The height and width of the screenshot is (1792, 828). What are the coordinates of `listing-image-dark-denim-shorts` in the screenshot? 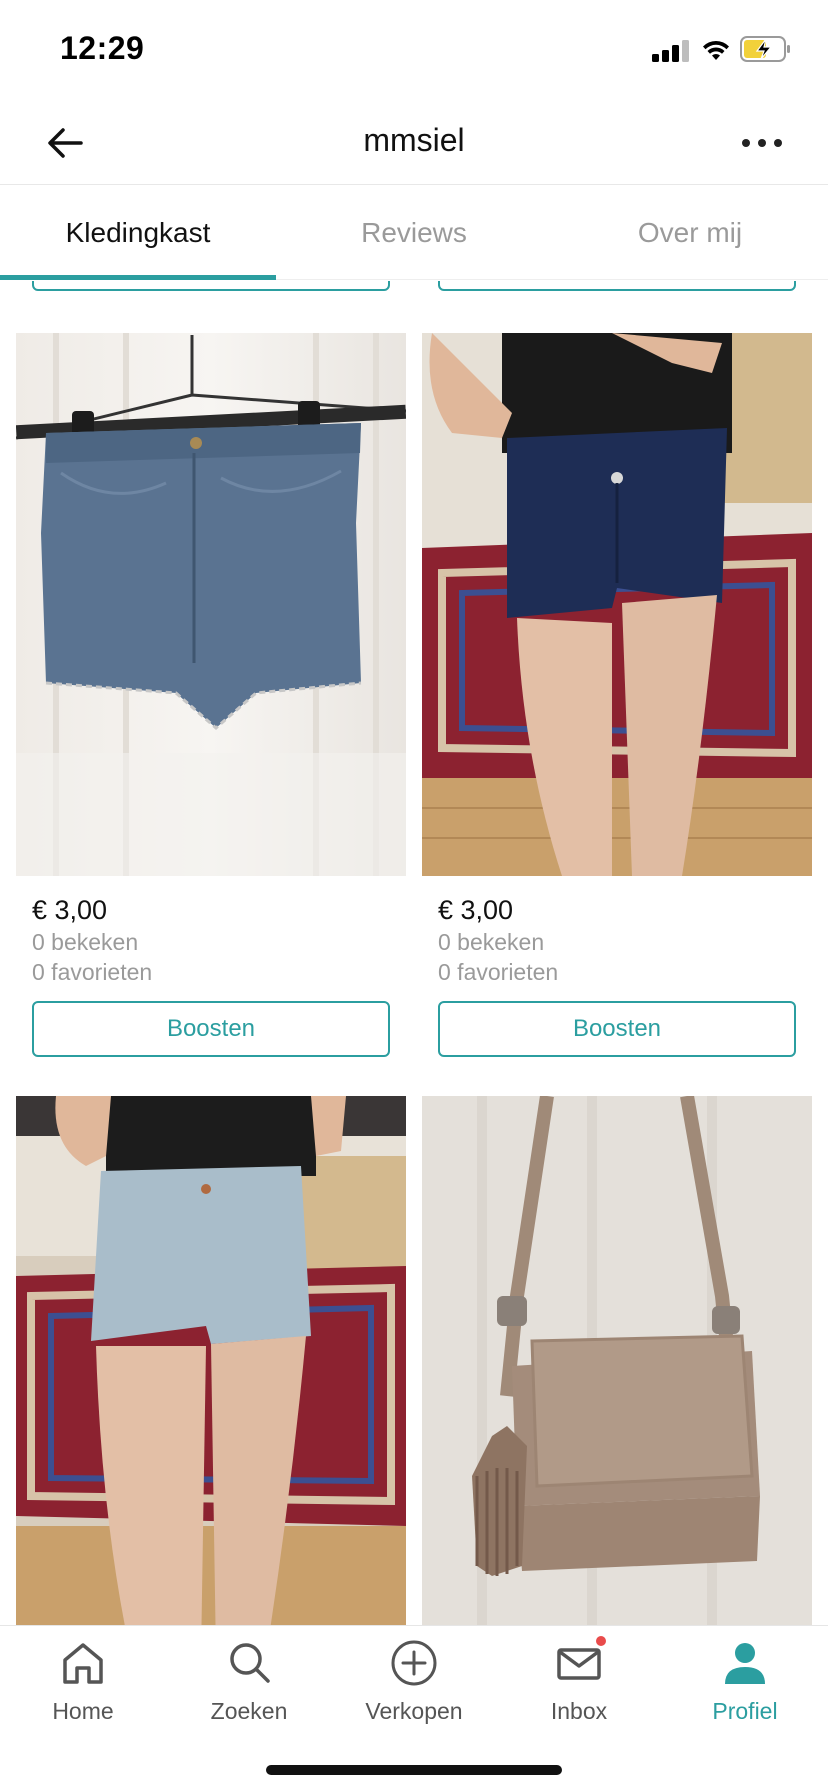 It's located at (617, 604).